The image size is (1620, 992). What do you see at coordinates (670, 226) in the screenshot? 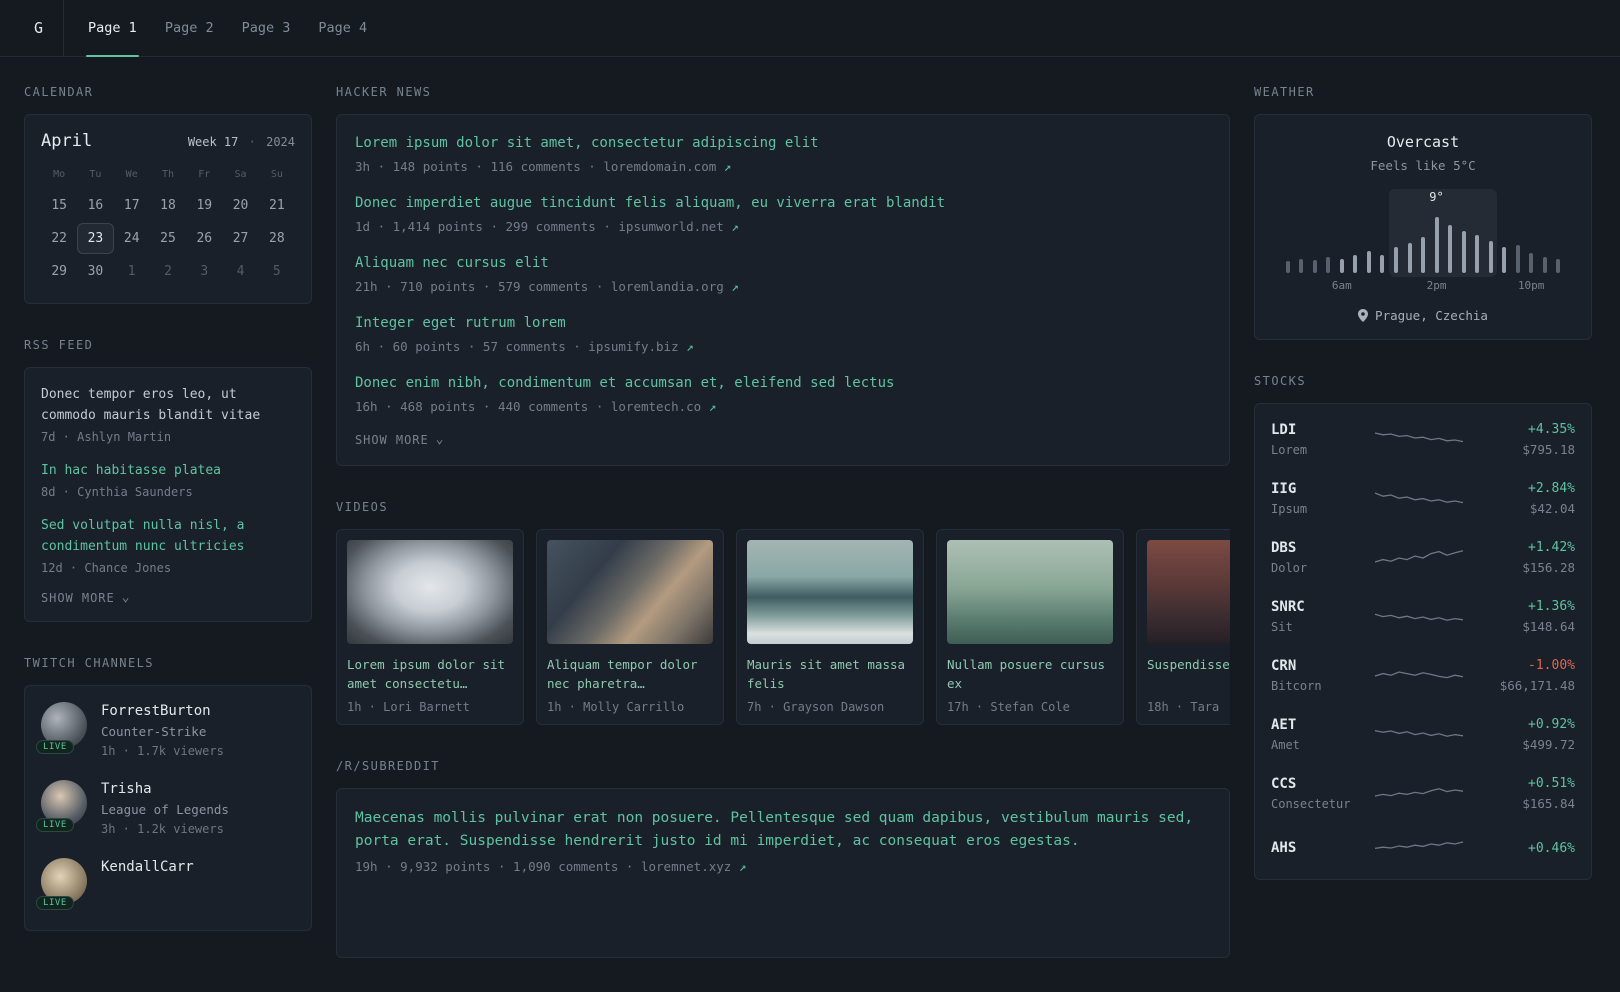
I see `item-domain-link: ipsumworld.net` at bounding box center [670, 226].